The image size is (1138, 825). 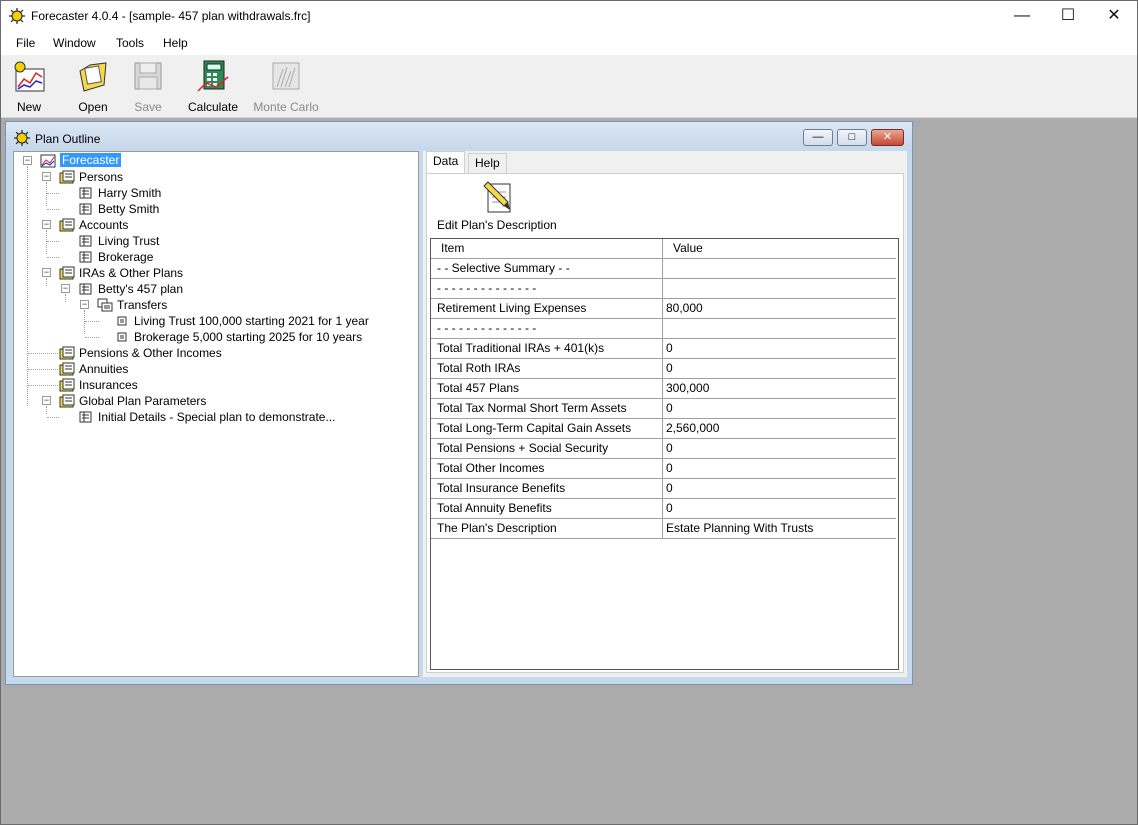 I want to click on menu-window: Window, so click(x=74, y=43).